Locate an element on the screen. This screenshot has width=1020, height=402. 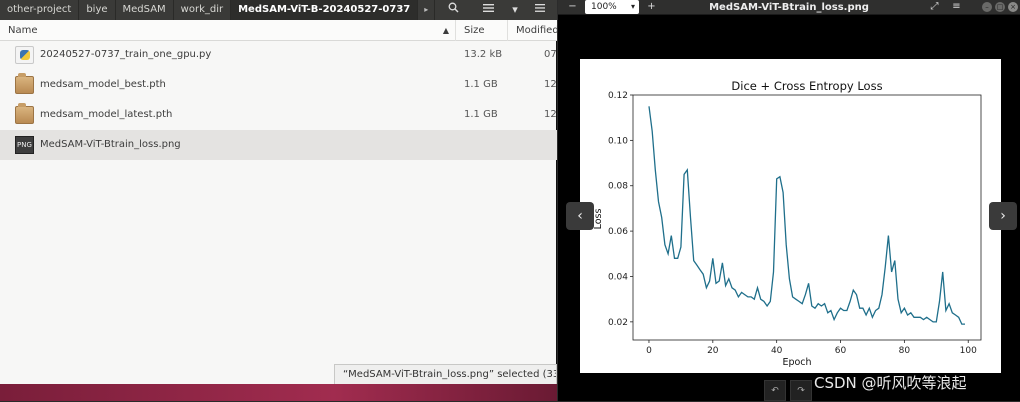
file-size: 13.2 kB is located at coordinates (483, 54).